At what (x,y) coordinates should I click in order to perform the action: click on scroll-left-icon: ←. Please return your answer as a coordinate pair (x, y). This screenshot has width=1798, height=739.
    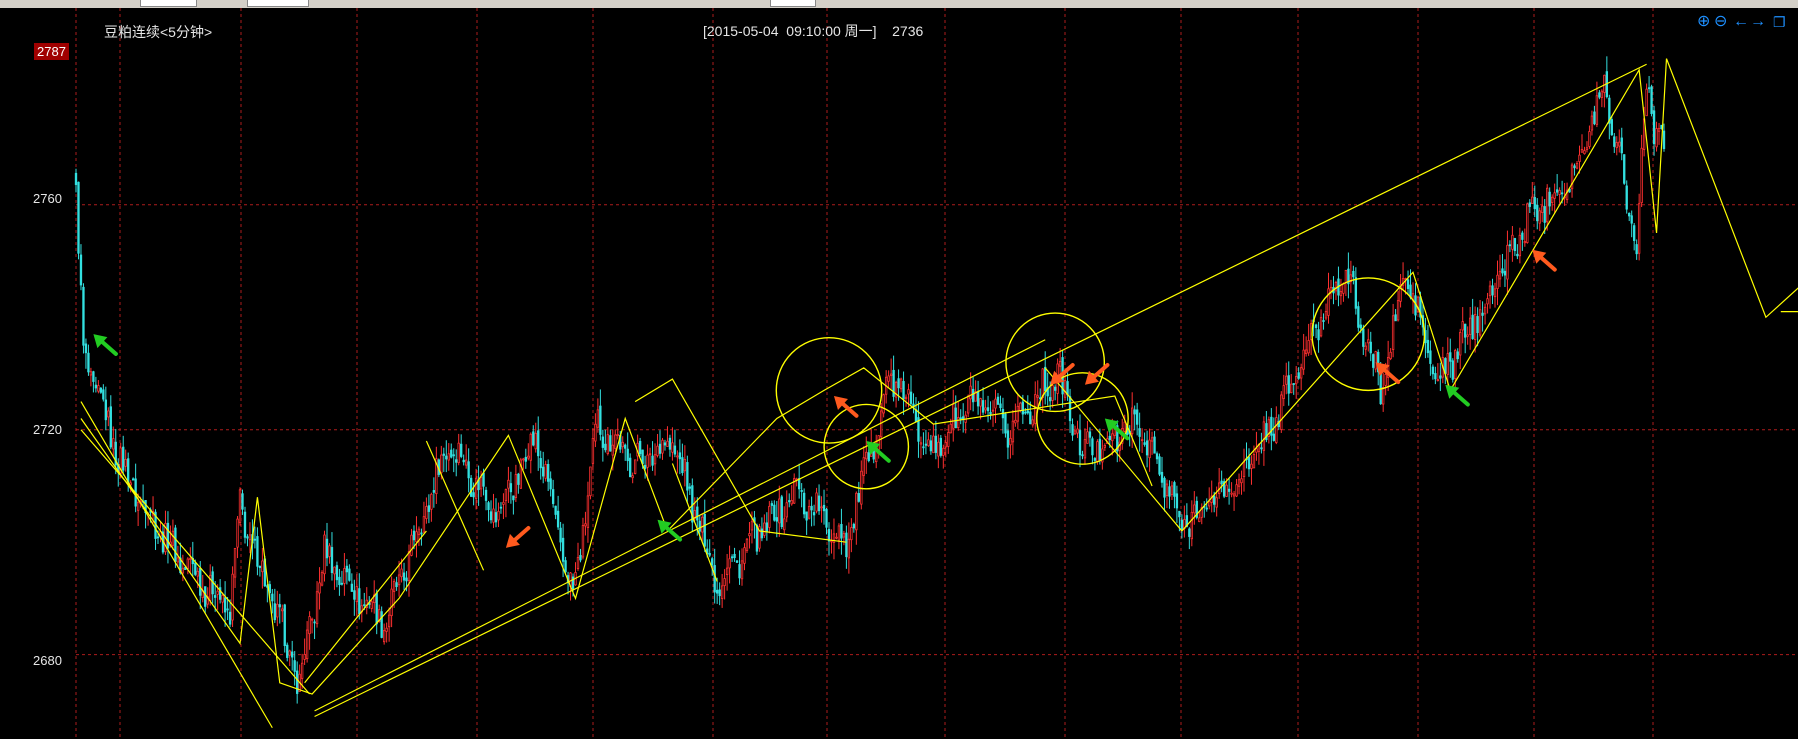
    Looking at the image, I should click on (1741, 22).